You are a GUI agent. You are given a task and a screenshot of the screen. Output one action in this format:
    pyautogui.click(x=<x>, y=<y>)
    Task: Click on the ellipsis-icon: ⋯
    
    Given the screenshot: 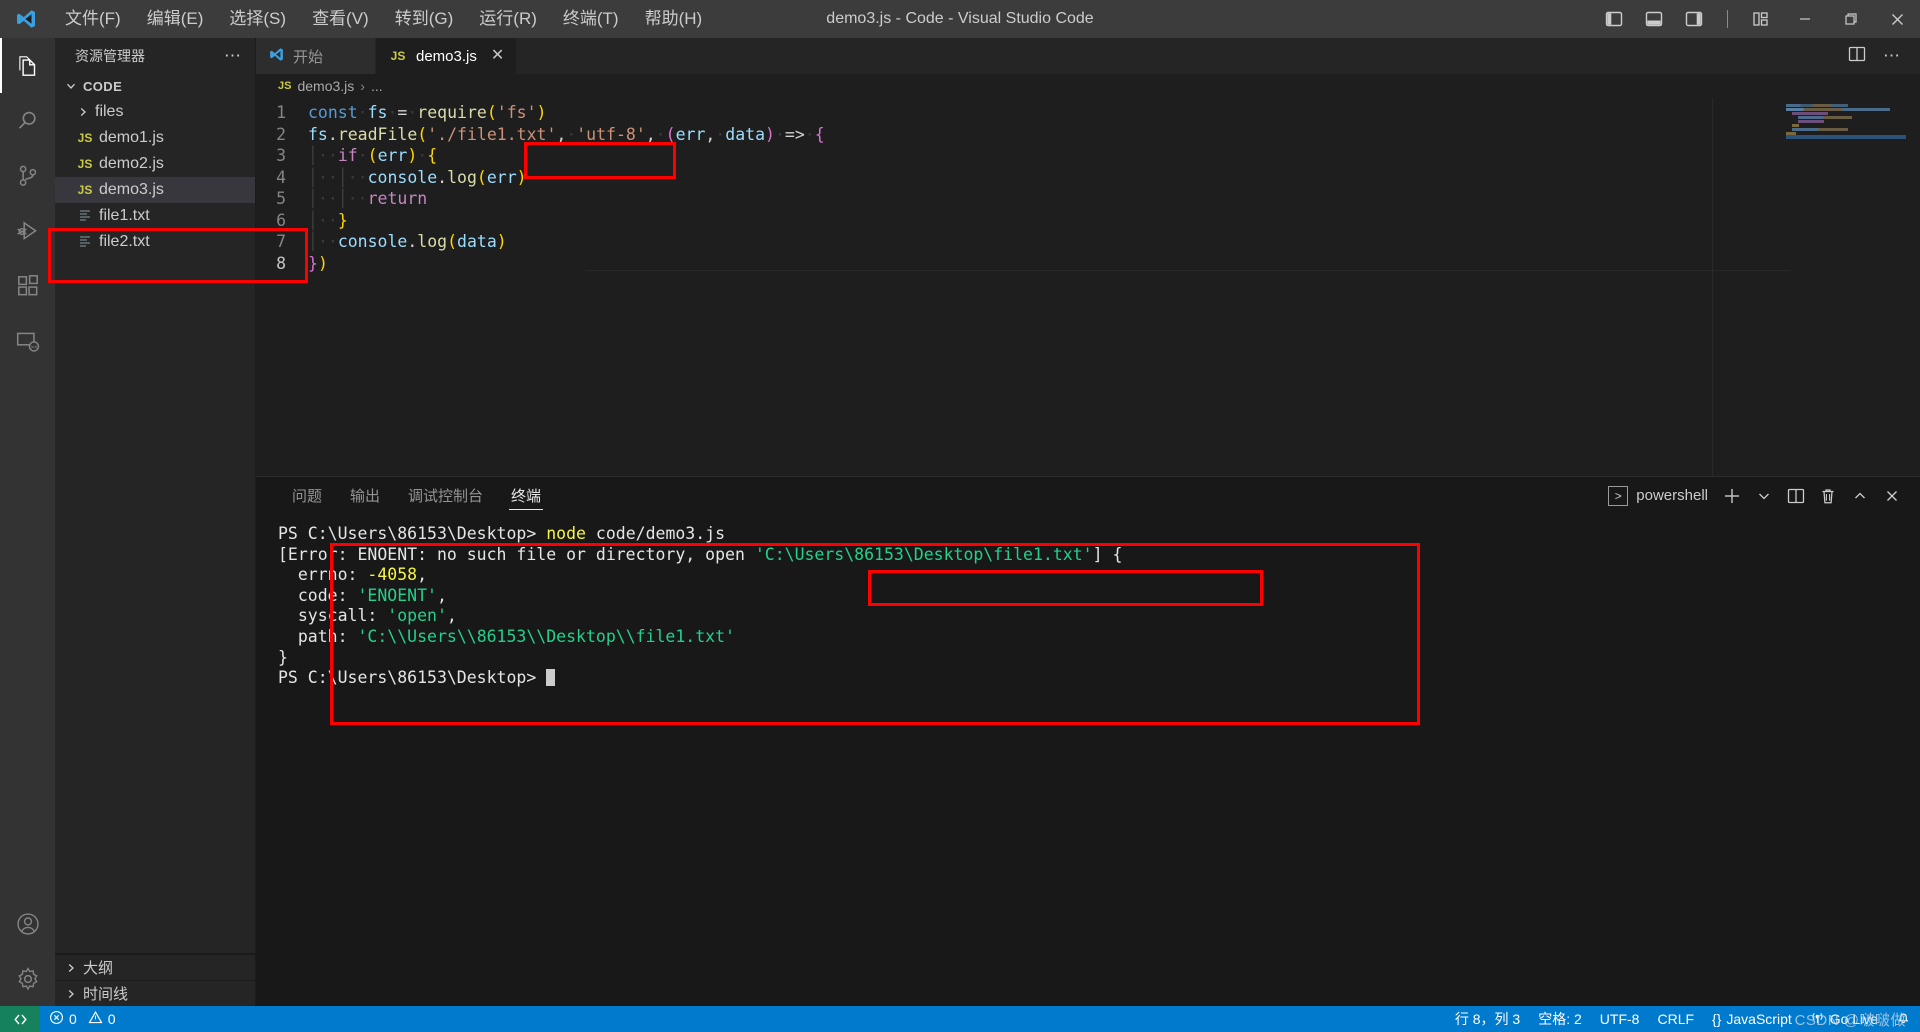 What is the action you would take?
    pyautogui.click(x=233, y=56)
    